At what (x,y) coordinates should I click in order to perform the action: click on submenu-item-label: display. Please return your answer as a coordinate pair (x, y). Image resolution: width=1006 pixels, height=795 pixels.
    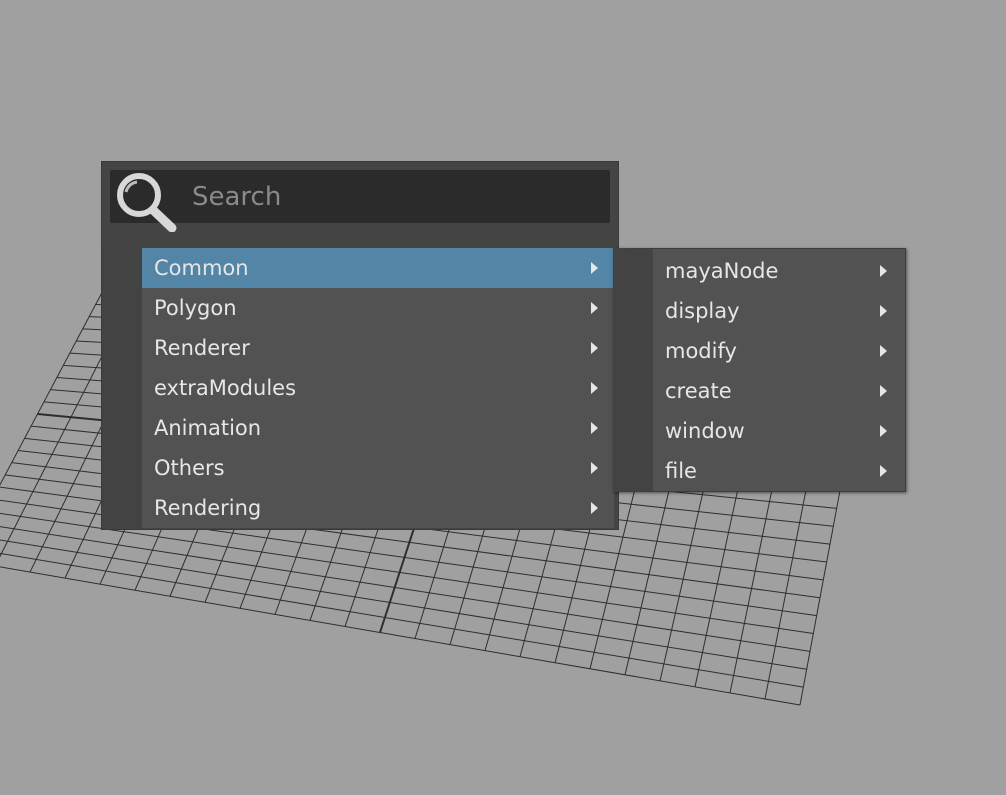
    Looking at the image, I should click on (702, 311).